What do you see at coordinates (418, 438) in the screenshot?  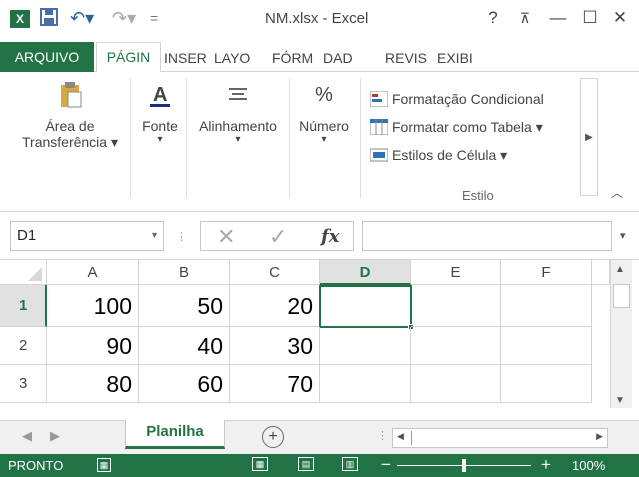 I see `horizontal-scroll-thumb` at bounding box center [418, 438].